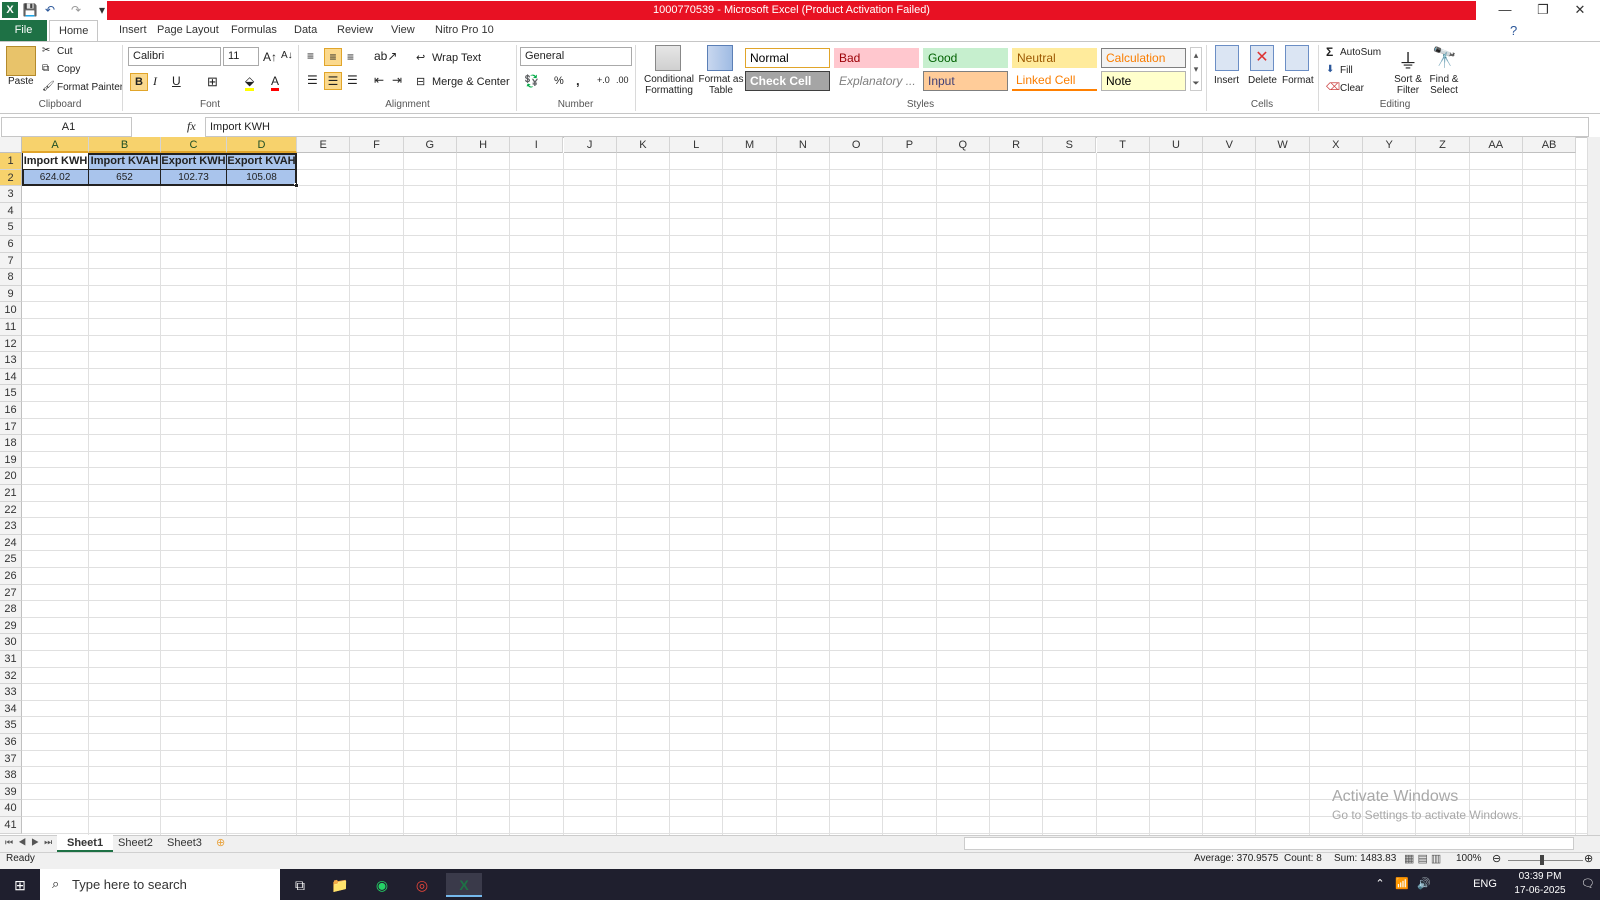  Describe the element at coordinates (305, 30) in the screenshot. I see `tab-data: Data` at that location.